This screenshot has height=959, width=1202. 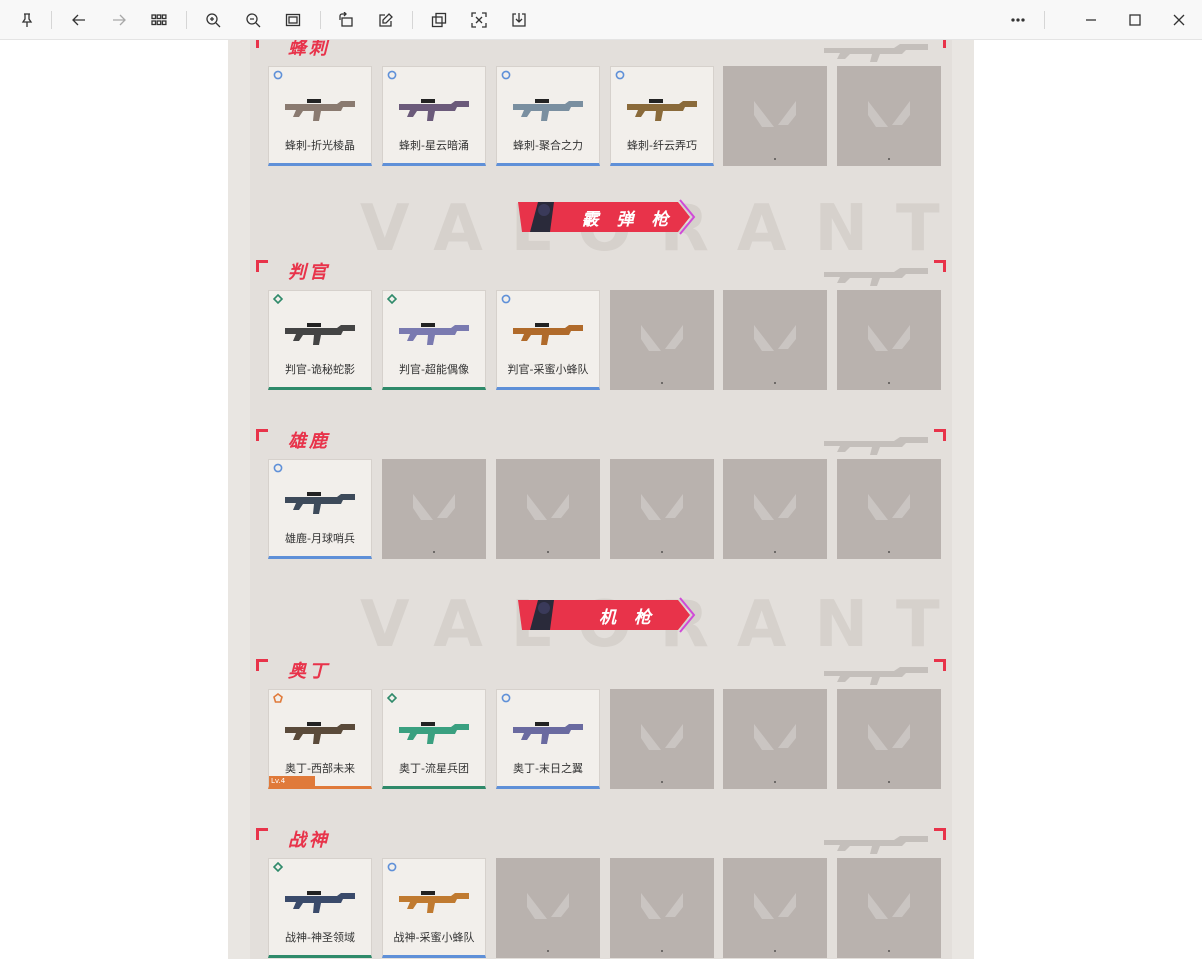 I want to click on fit-button, so click(x=293, y=20).